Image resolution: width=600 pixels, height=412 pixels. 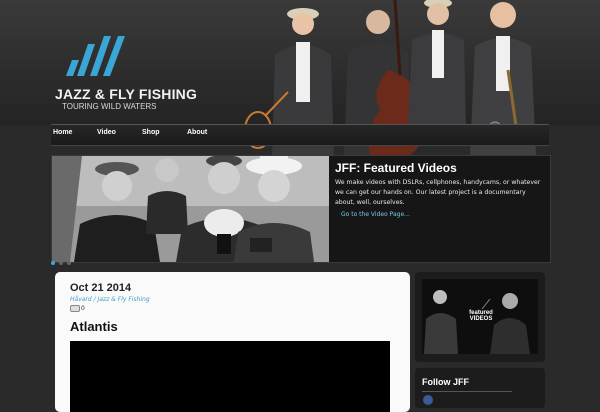 I want to click on nav-item-about: About, so click(x=197, y=132).